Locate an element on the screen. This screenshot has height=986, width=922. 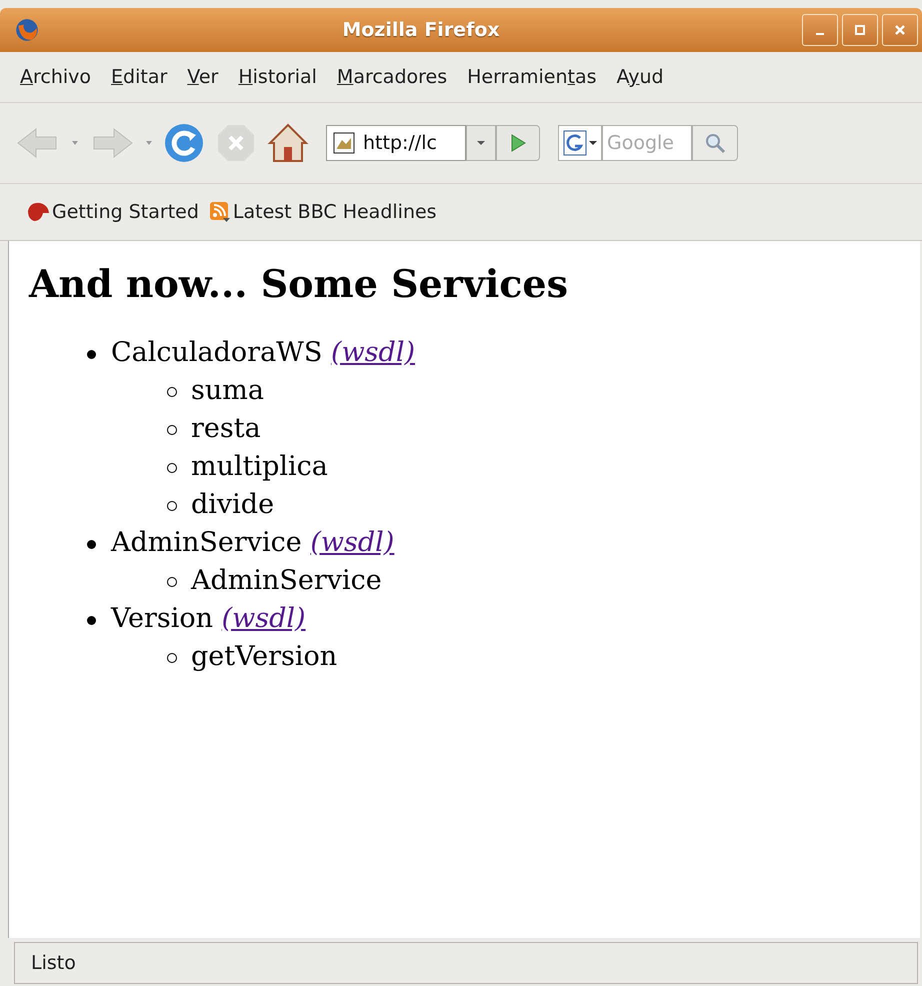
close-button is located at coordinates (900, 30).